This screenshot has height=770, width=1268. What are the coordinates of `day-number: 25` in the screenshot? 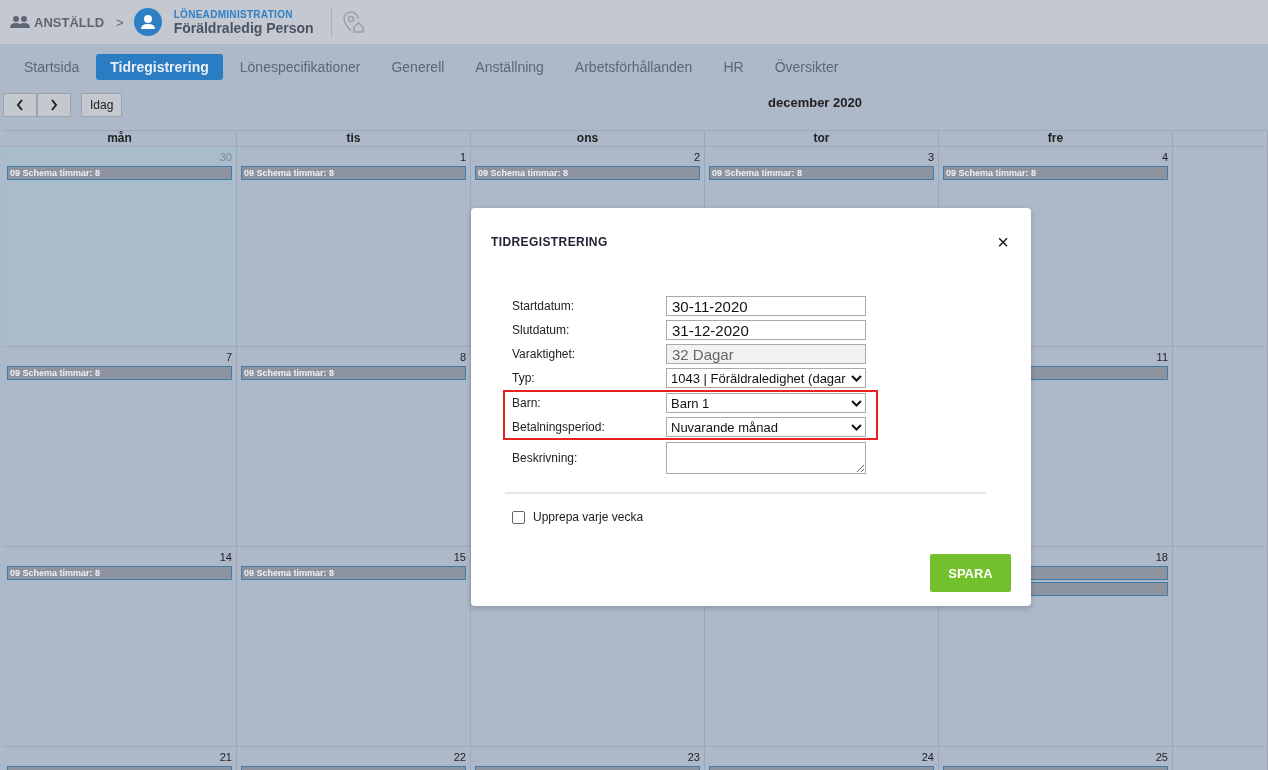 It's located at (1161, 757).